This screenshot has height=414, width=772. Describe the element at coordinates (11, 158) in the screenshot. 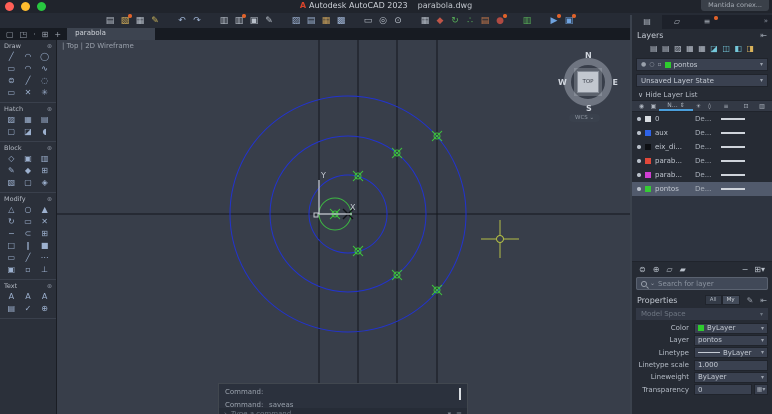

I see `block-tool-icon: ◇` at that location.